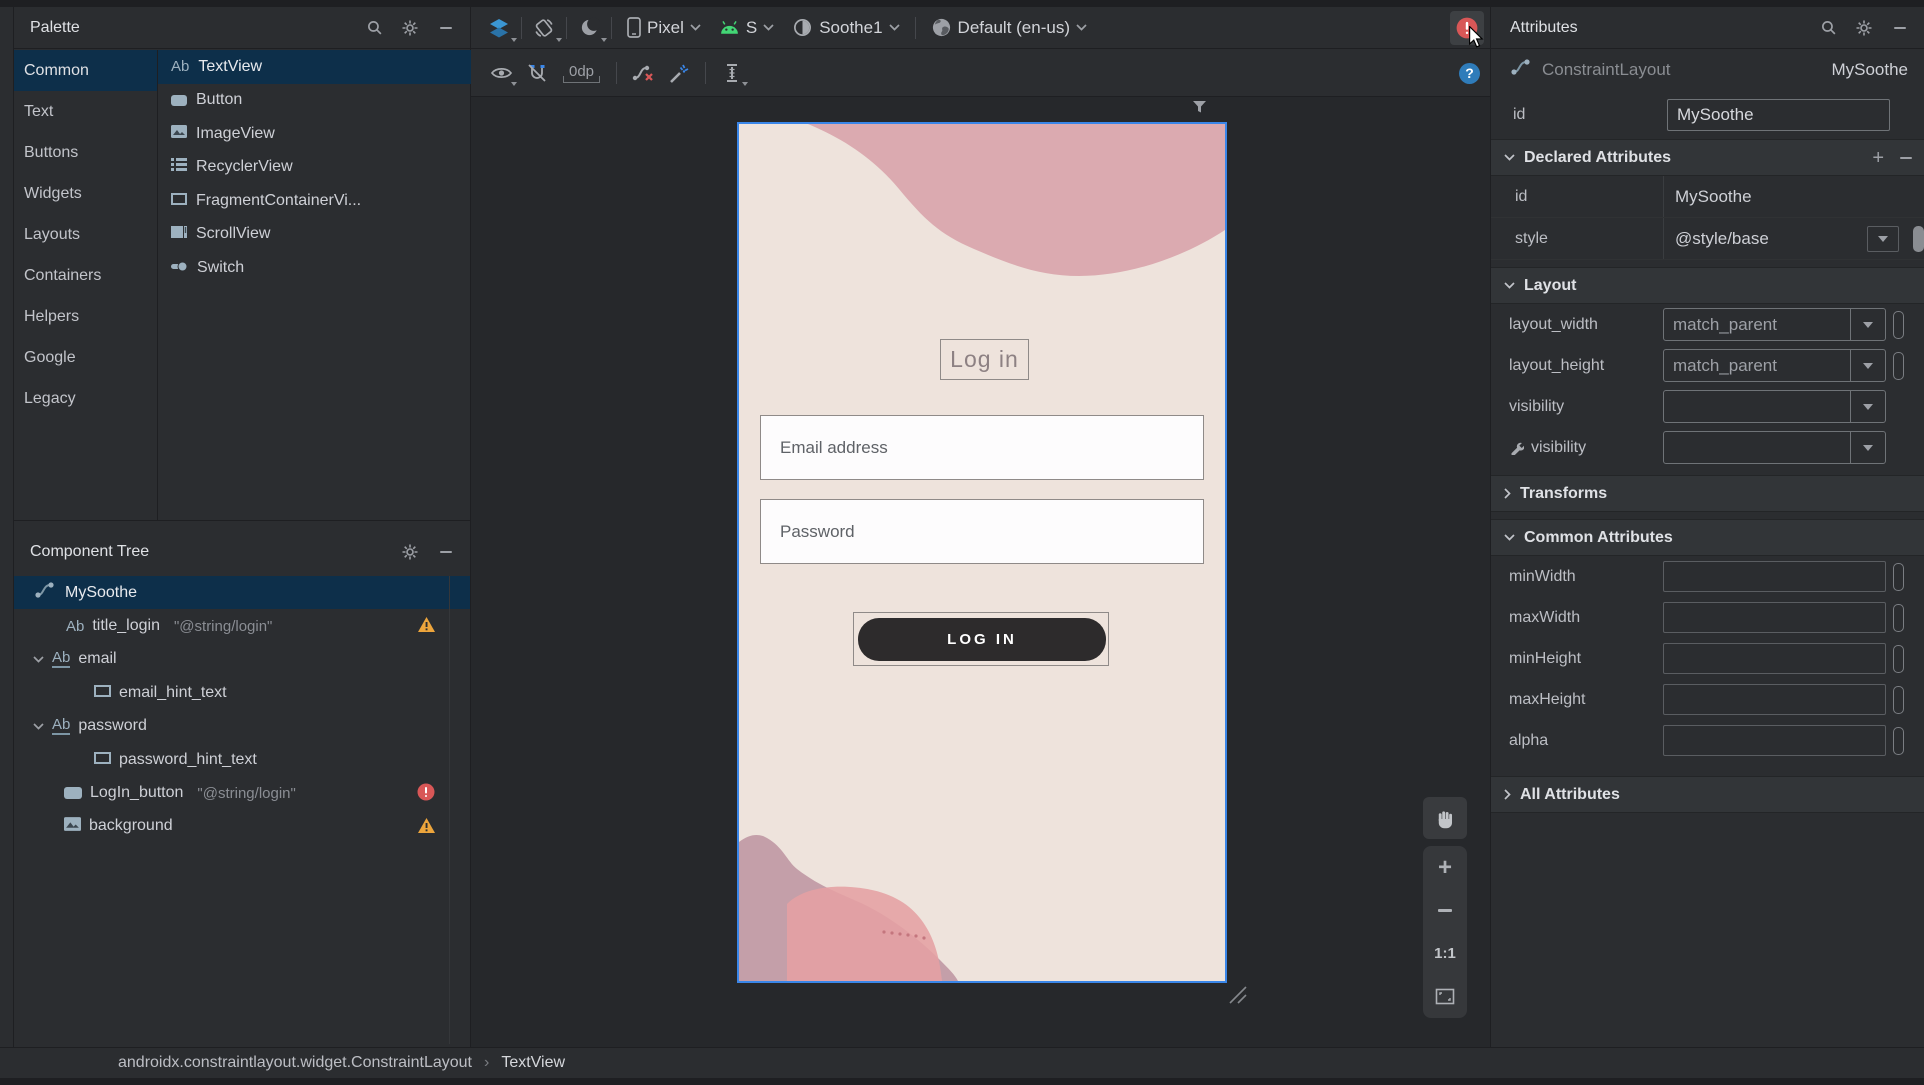  I want to click on locale-selector: Default (en-us), so click(1009, 28).